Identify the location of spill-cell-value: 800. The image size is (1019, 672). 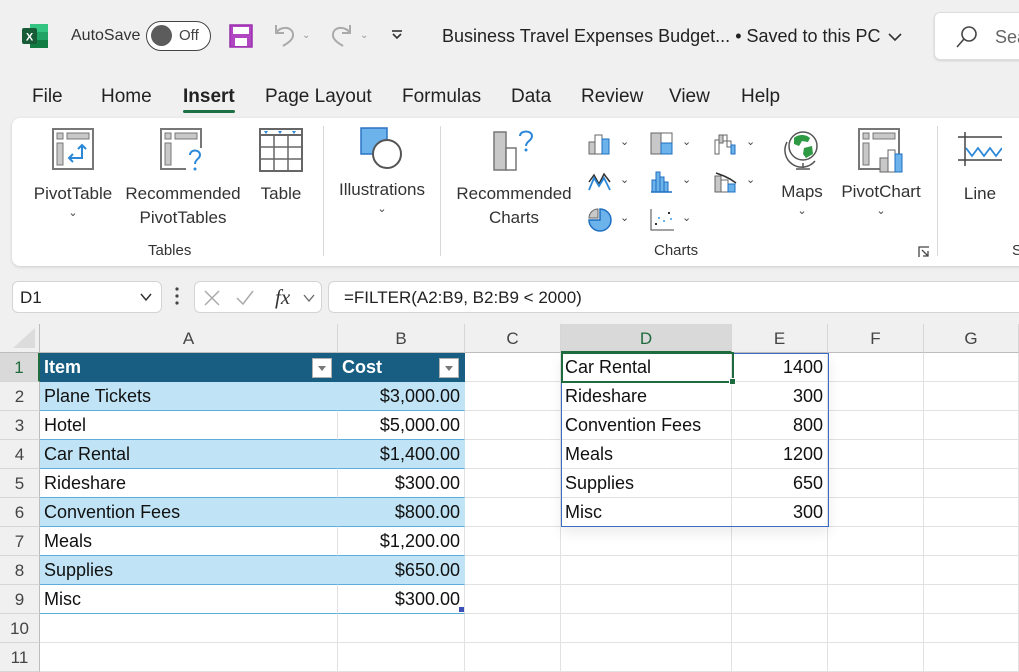
(780, 425).